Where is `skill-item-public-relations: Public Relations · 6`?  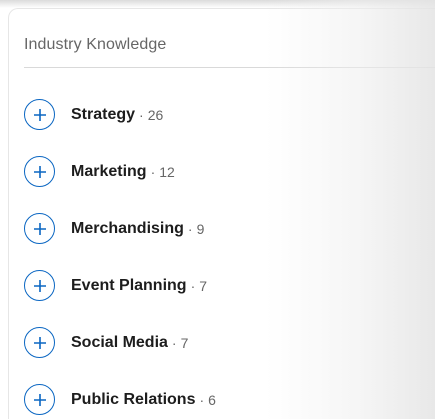
skill-item-public-relations: Public Relations · 6 is located at coordinates (120, 395).